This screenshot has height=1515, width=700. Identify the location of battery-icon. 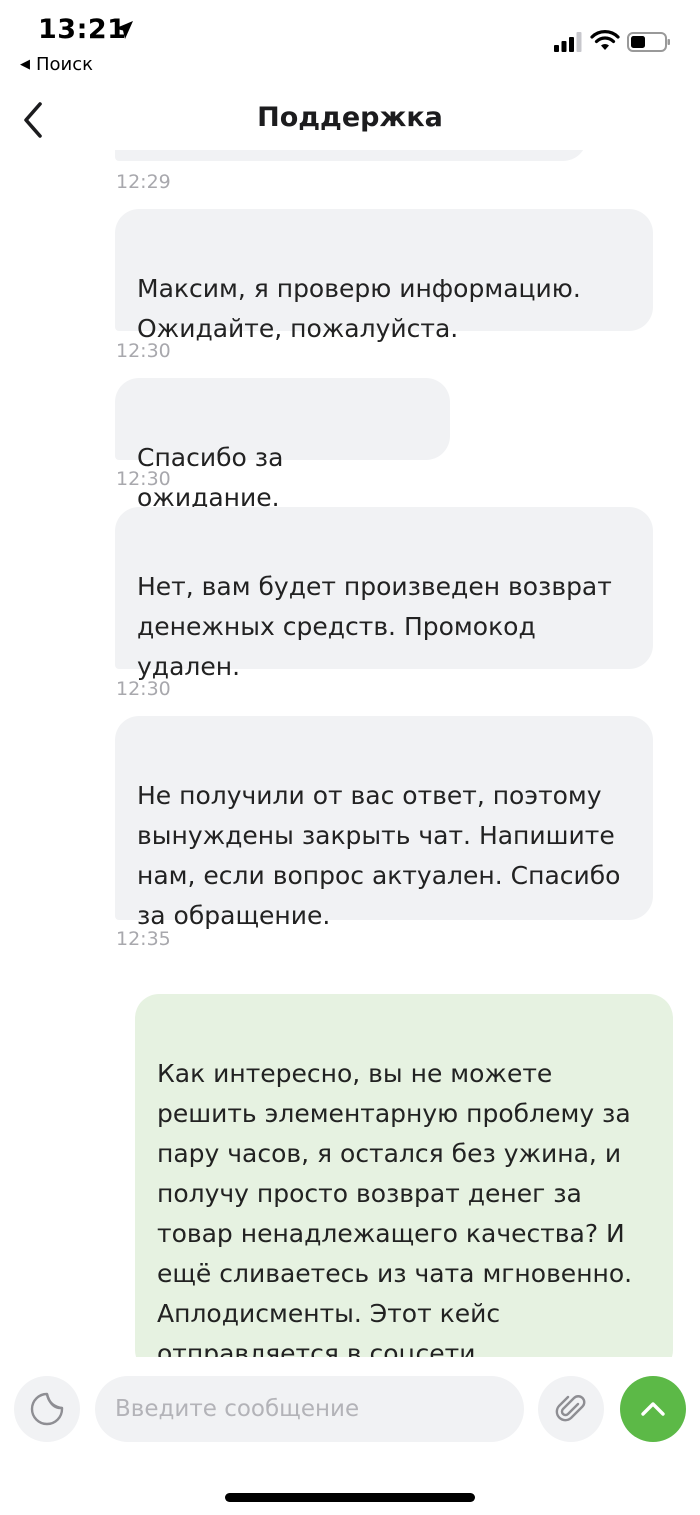
(648, 42).